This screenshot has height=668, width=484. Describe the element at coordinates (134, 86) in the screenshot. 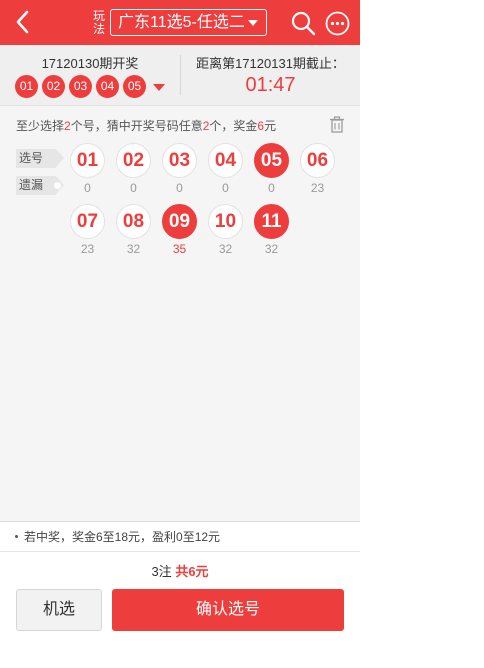

I see `draw-ball: 05` at that location.